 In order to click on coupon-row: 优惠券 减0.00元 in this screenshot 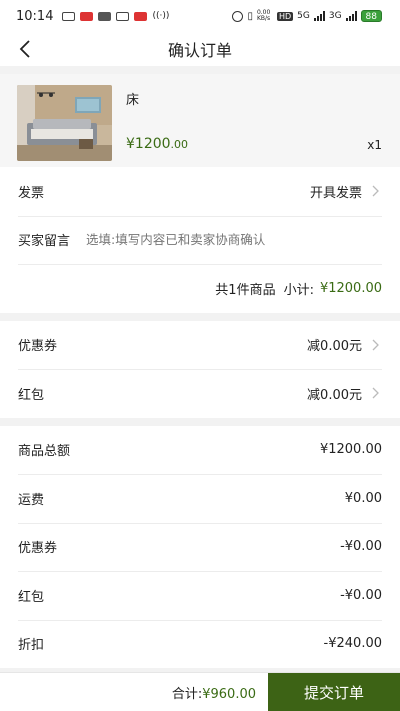, I will do `click(200, 345)`.